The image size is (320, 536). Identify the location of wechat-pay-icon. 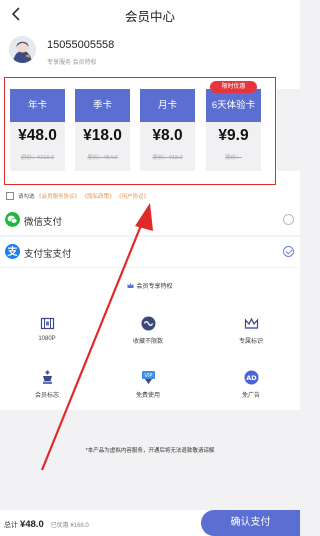
(12, 219).